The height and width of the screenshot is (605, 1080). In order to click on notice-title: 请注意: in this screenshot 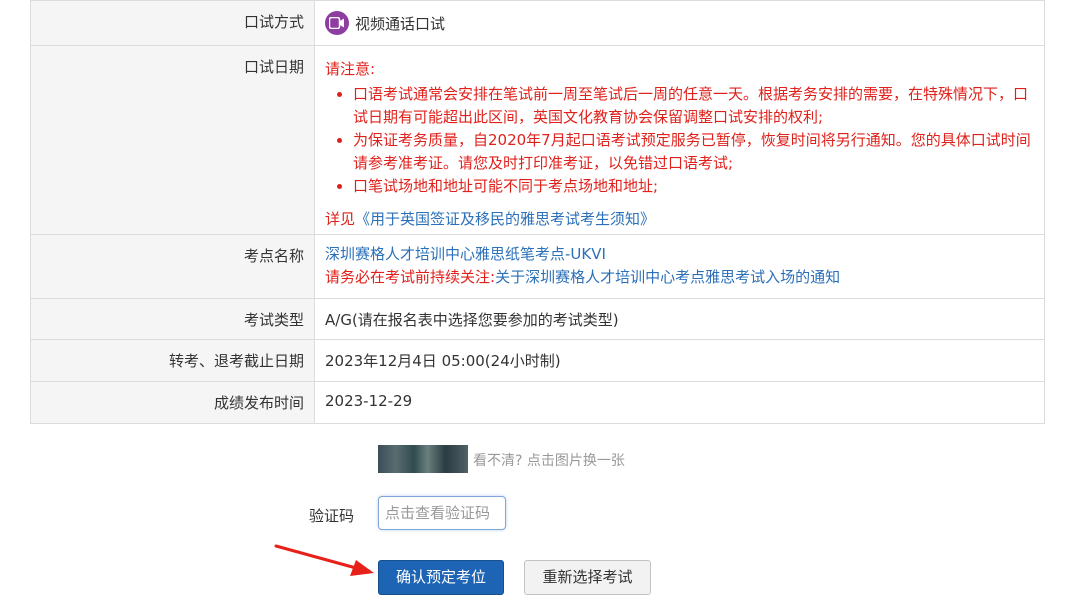, I will do `click(350, 69)`.